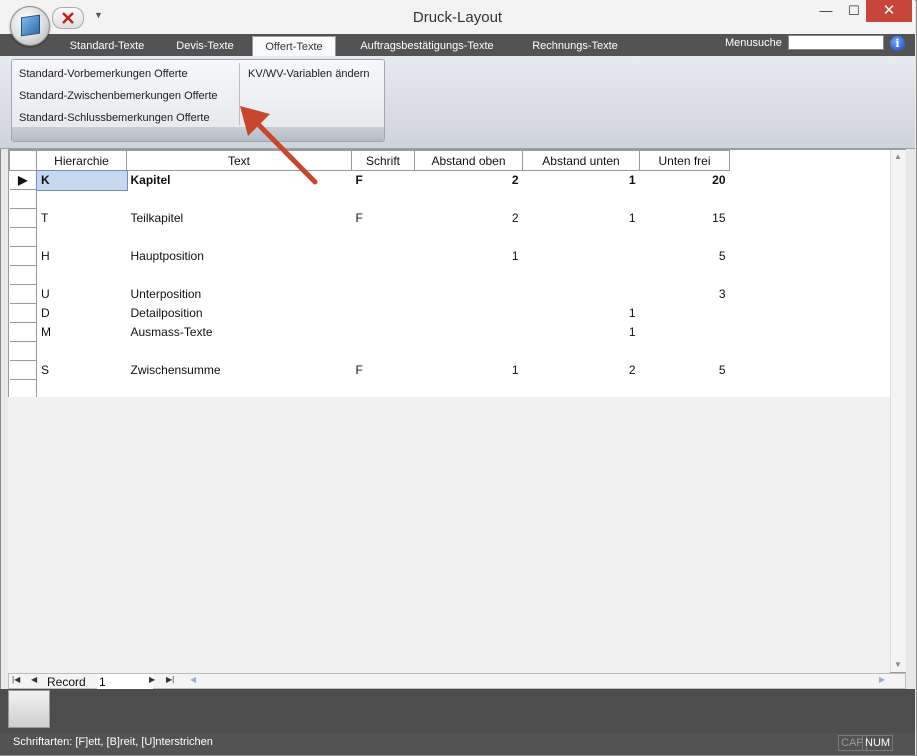 Image resolution: width=917 pixels, height=756 pixels. Describe the element at coordinates (125, 682) in the screenshot. I see `record-number-input` at that location.